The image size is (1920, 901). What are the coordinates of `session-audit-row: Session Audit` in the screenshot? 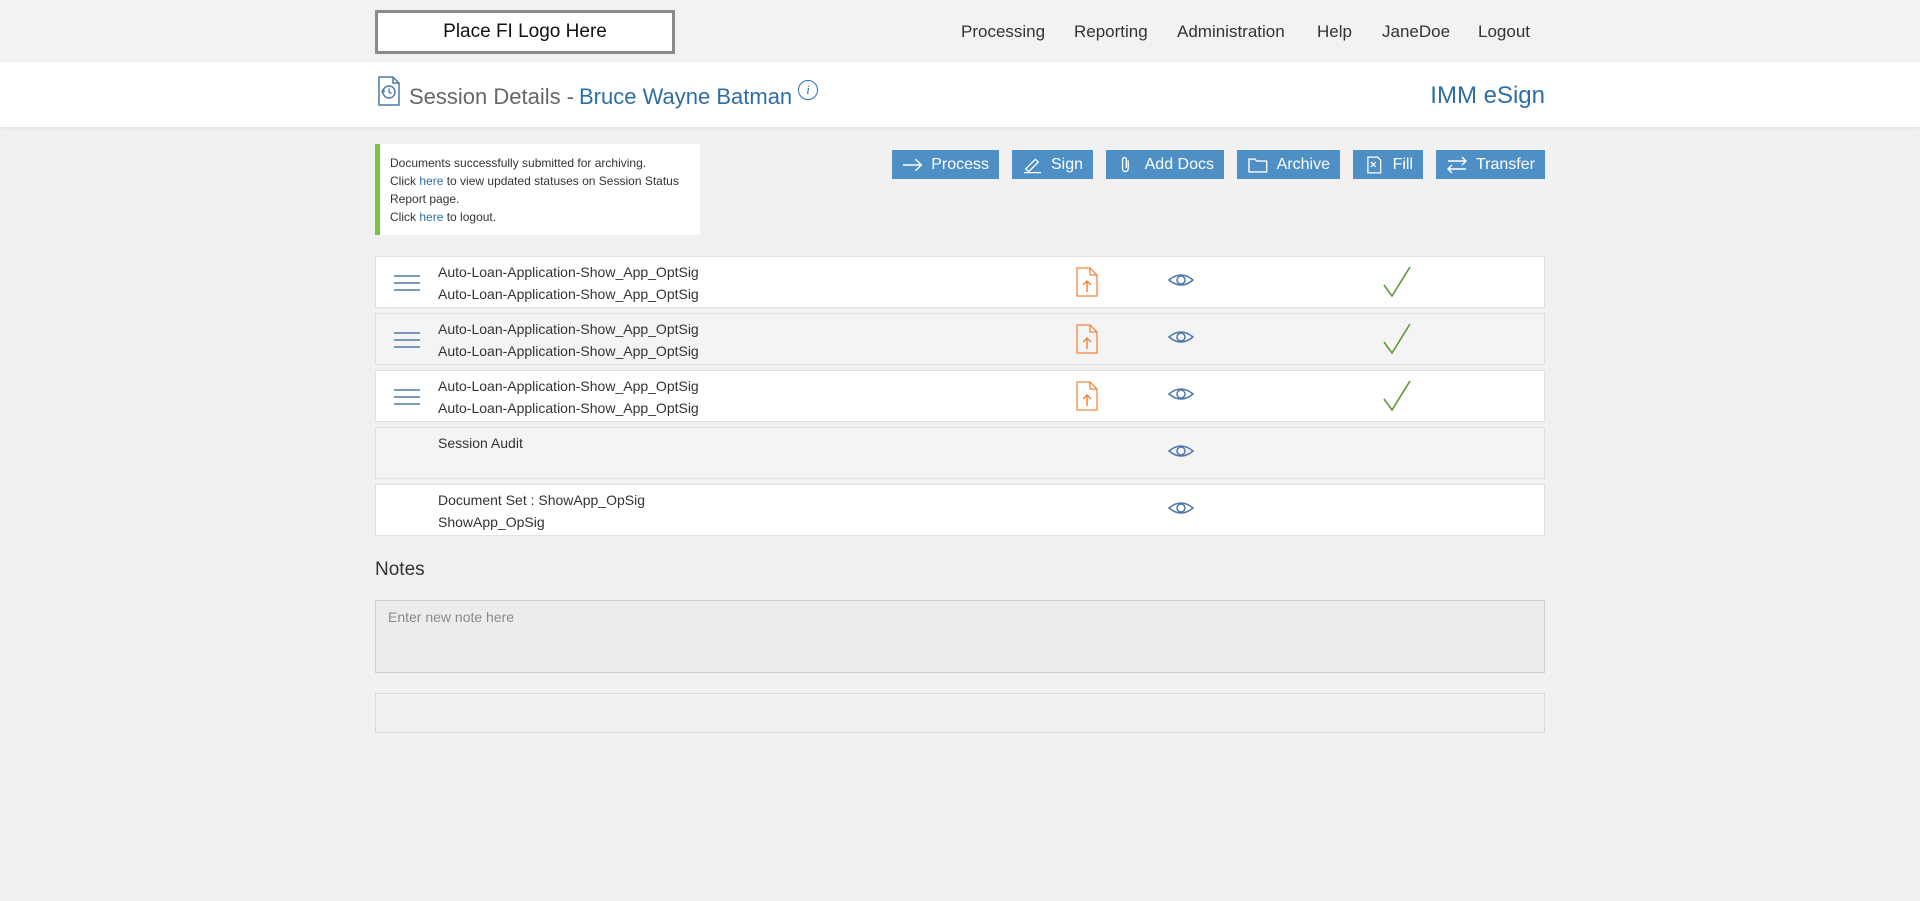 It's located at (960, 453).